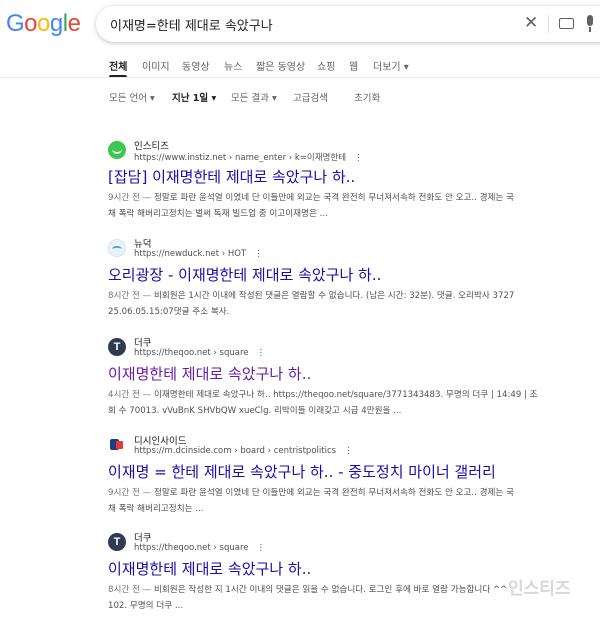 This screenshot has width=600, height=622. What do you see at coordinates (391, 65) in the screenshot?
I see `tab-more: 더보기 ▾` at bounding box center [391, 65].